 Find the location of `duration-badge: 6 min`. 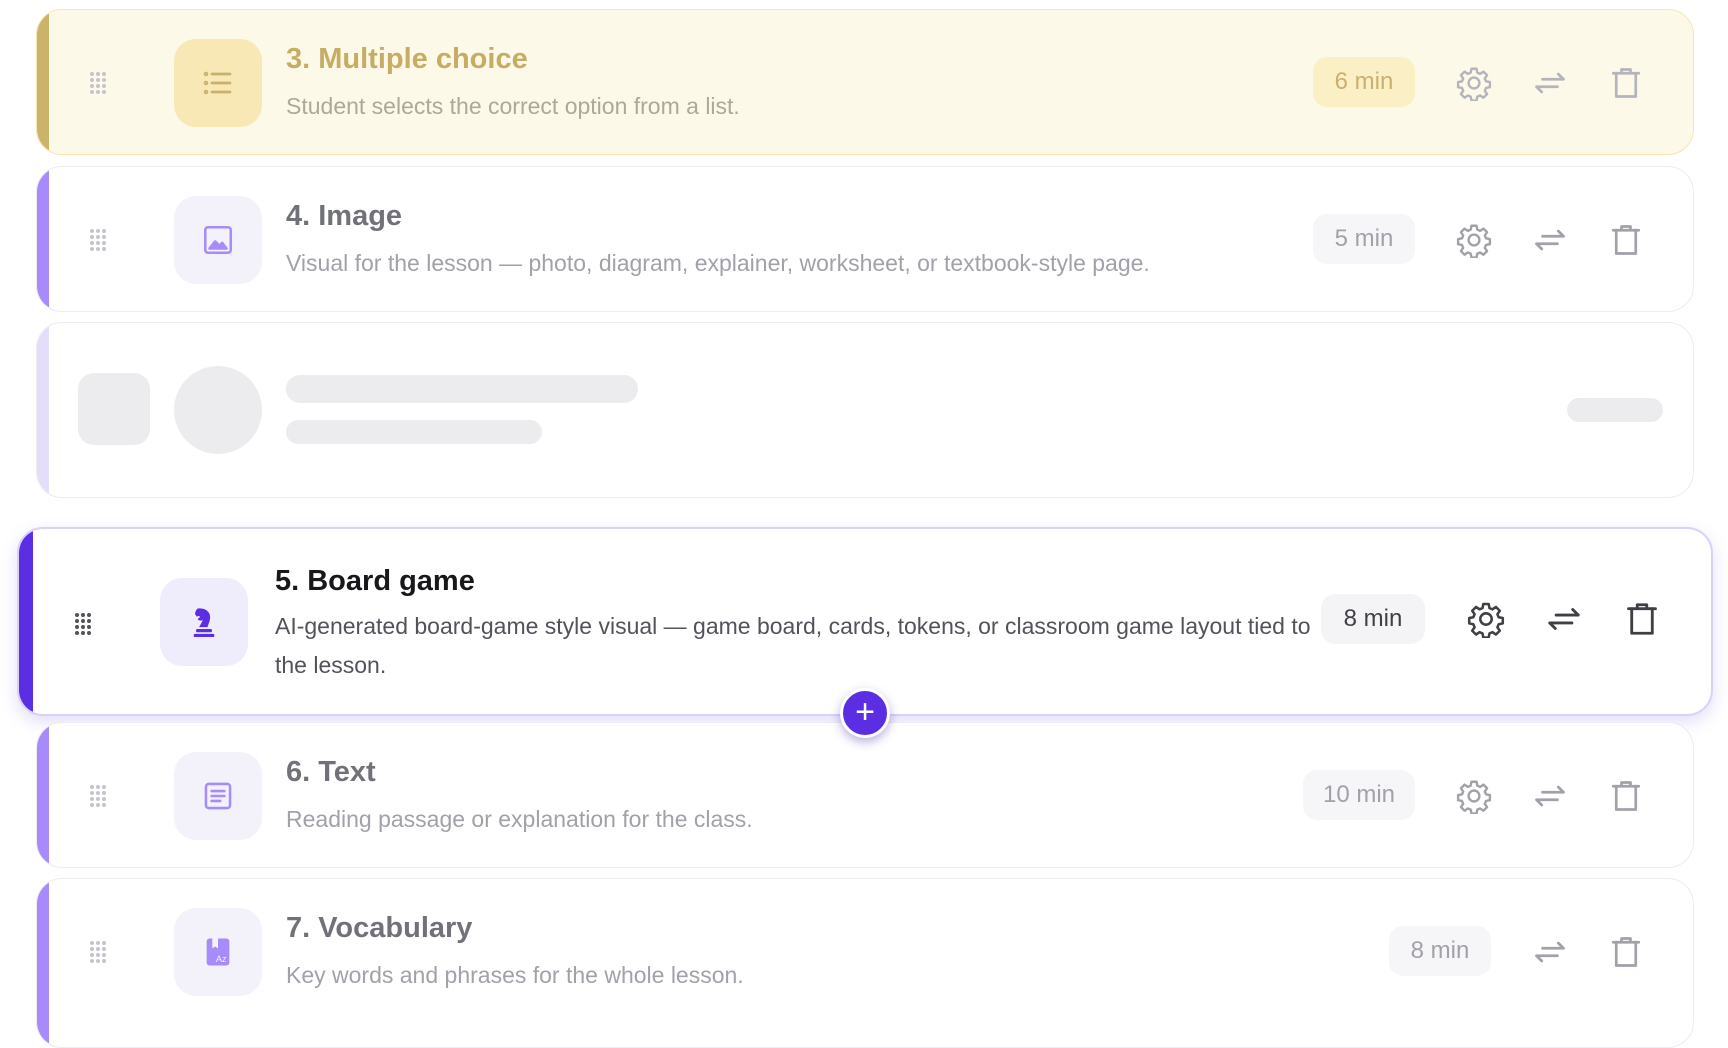

duration-badge: 6 min is located at coordinates (1364, 82).